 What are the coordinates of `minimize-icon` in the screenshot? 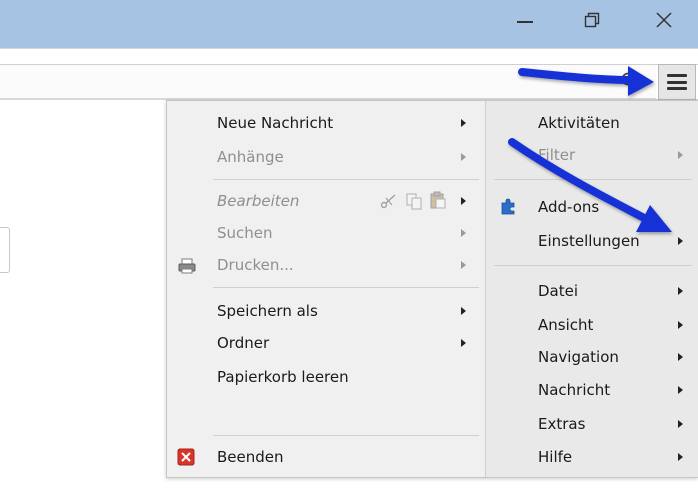 It's located at (525, 22).